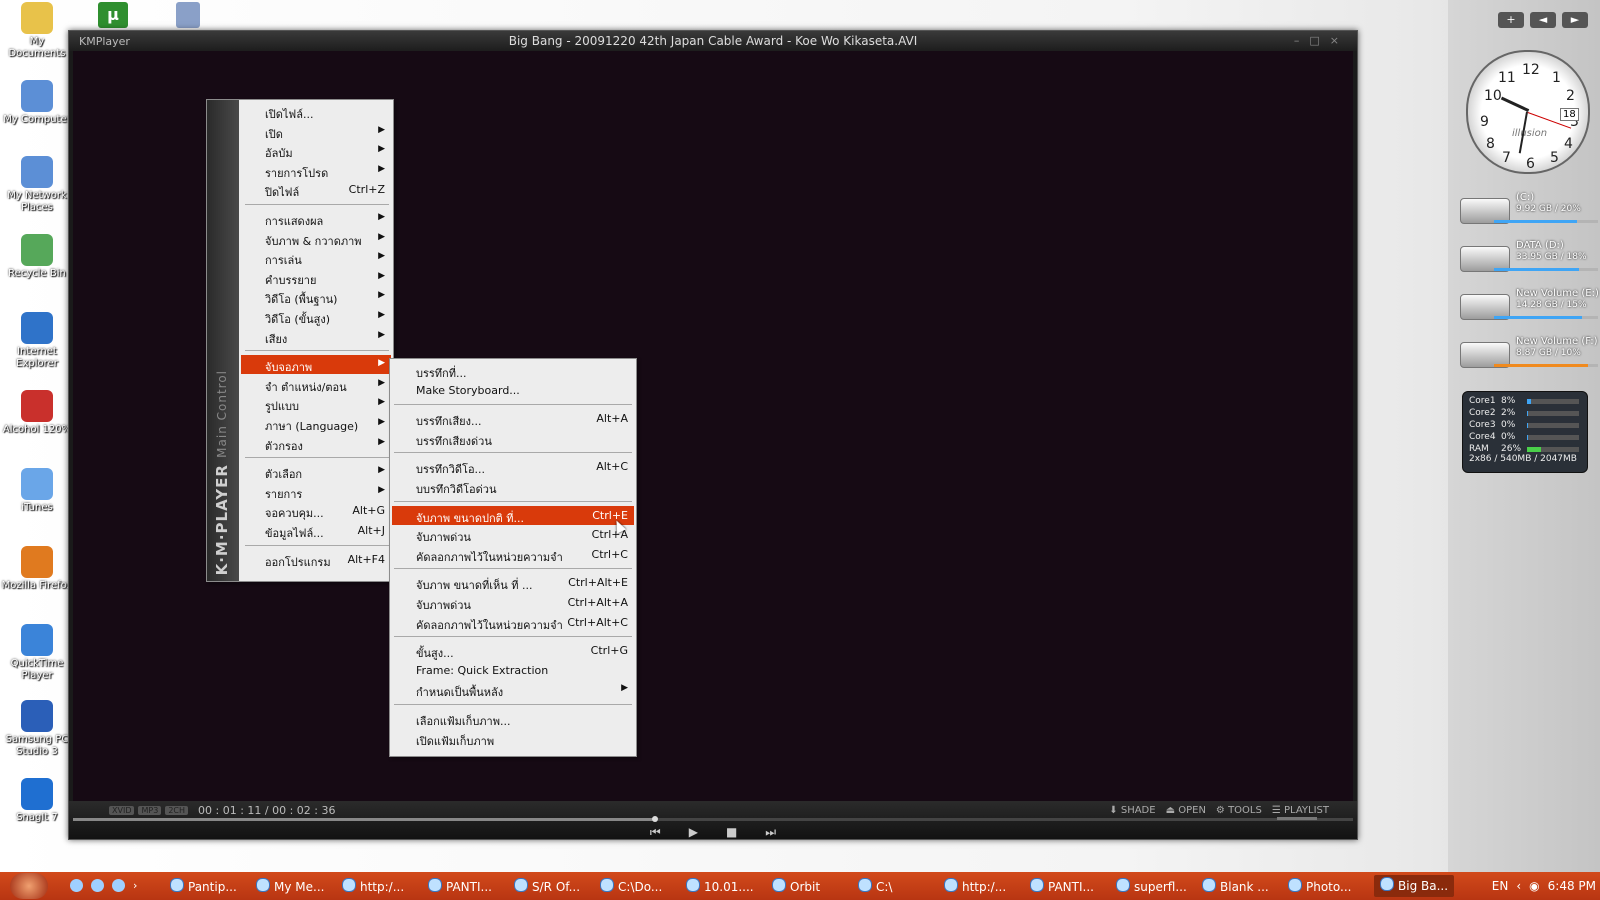 This screenshot has height=900, width=1600. What do you see at coordinates (316, 296) in the screenshot?
I see `menu-item: วิดีโอ (พื้นฐาน) ▶` at bounding box center [316, 296].